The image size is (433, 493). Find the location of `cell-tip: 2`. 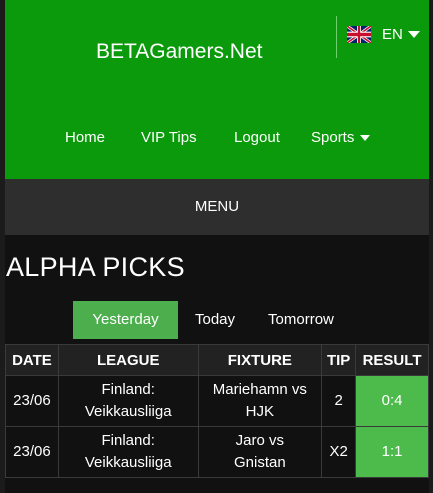

cell-tip: 2 is located at coordinates (339, 401).